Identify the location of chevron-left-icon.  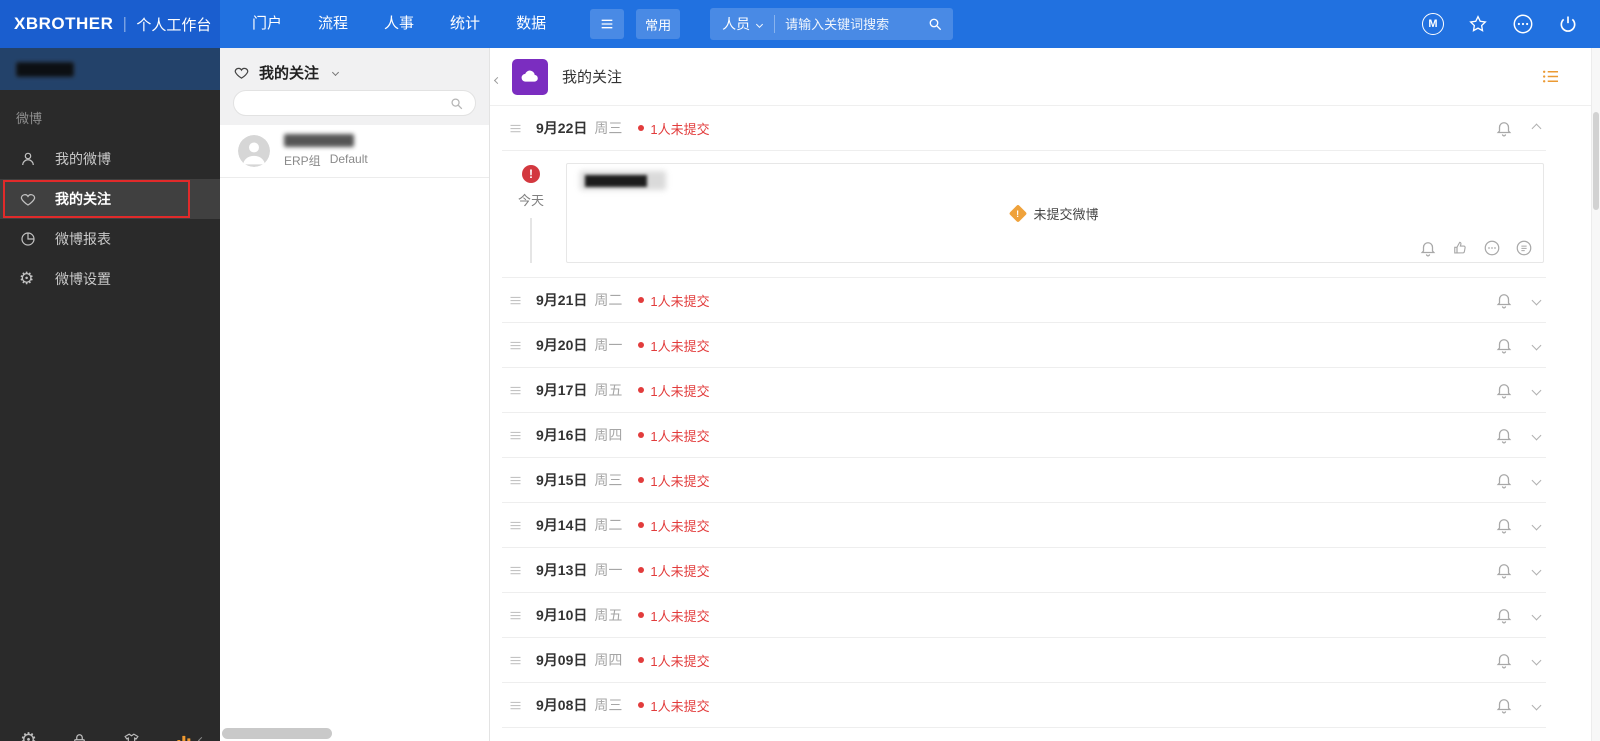
(497, 80).